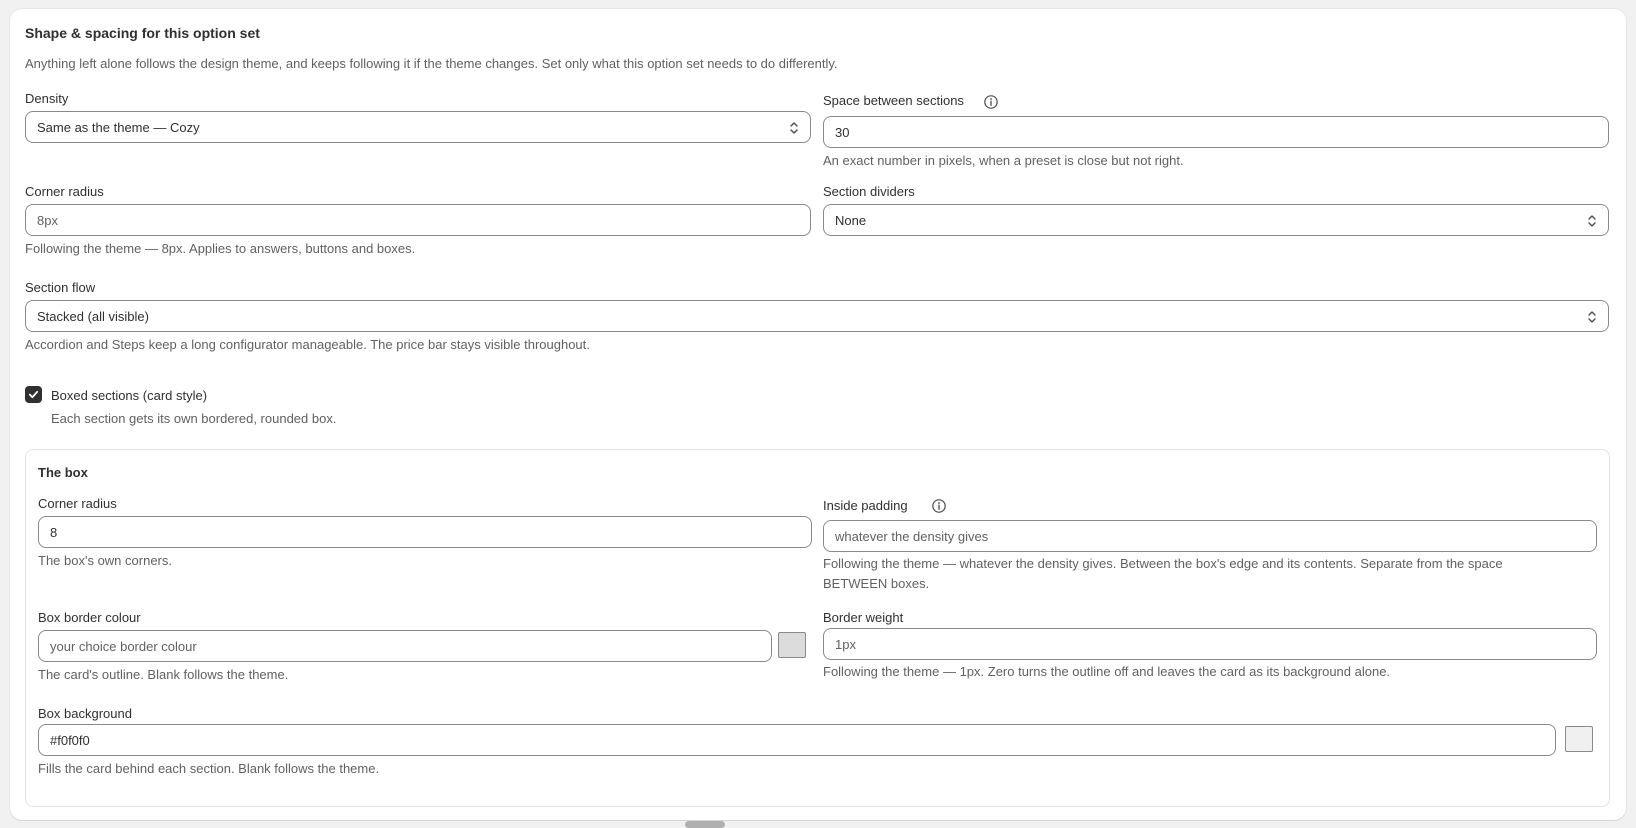 This screenshot has width=1636, height=828. What do you see at coordinates (797, 740) in the screenshot?
I see `box-background-input: #f0f0f0` at bounding box center [797, 740].